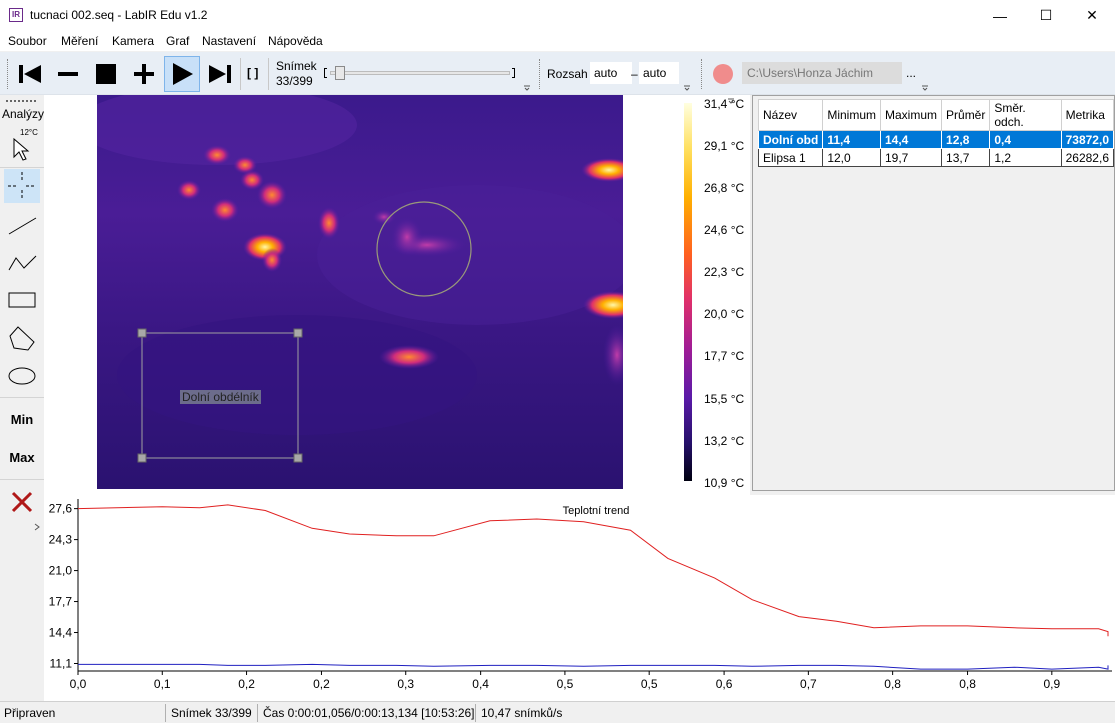 Image resolution: width=1115 pixels, height=723 pixels. Describe the element at coordinates (61, 633) in the screenshot. I see `y-tick-label: 14,4` at that location.